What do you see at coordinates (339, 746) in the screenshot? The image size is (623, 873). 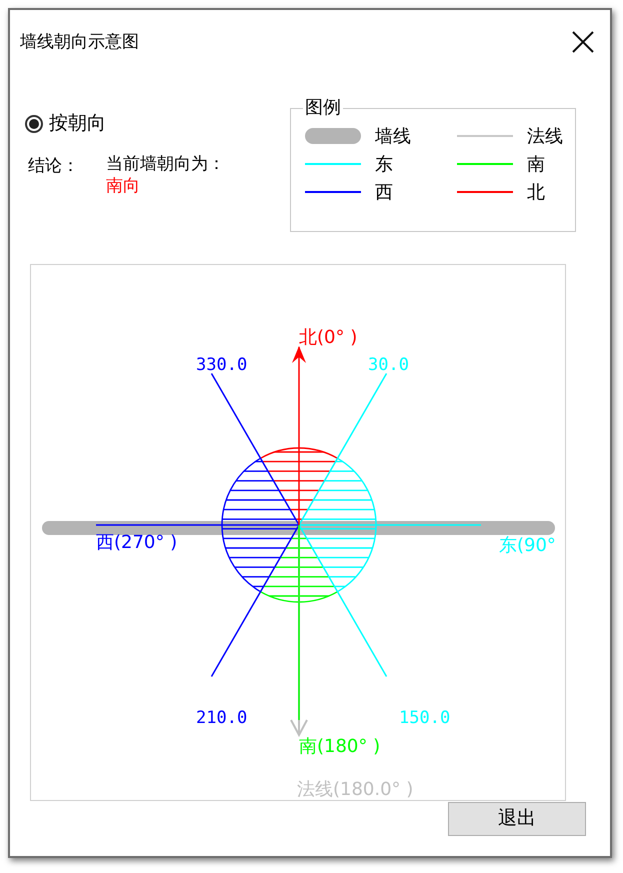 I see `direction-label: 南(180° )` at bounding box center [339, 746].